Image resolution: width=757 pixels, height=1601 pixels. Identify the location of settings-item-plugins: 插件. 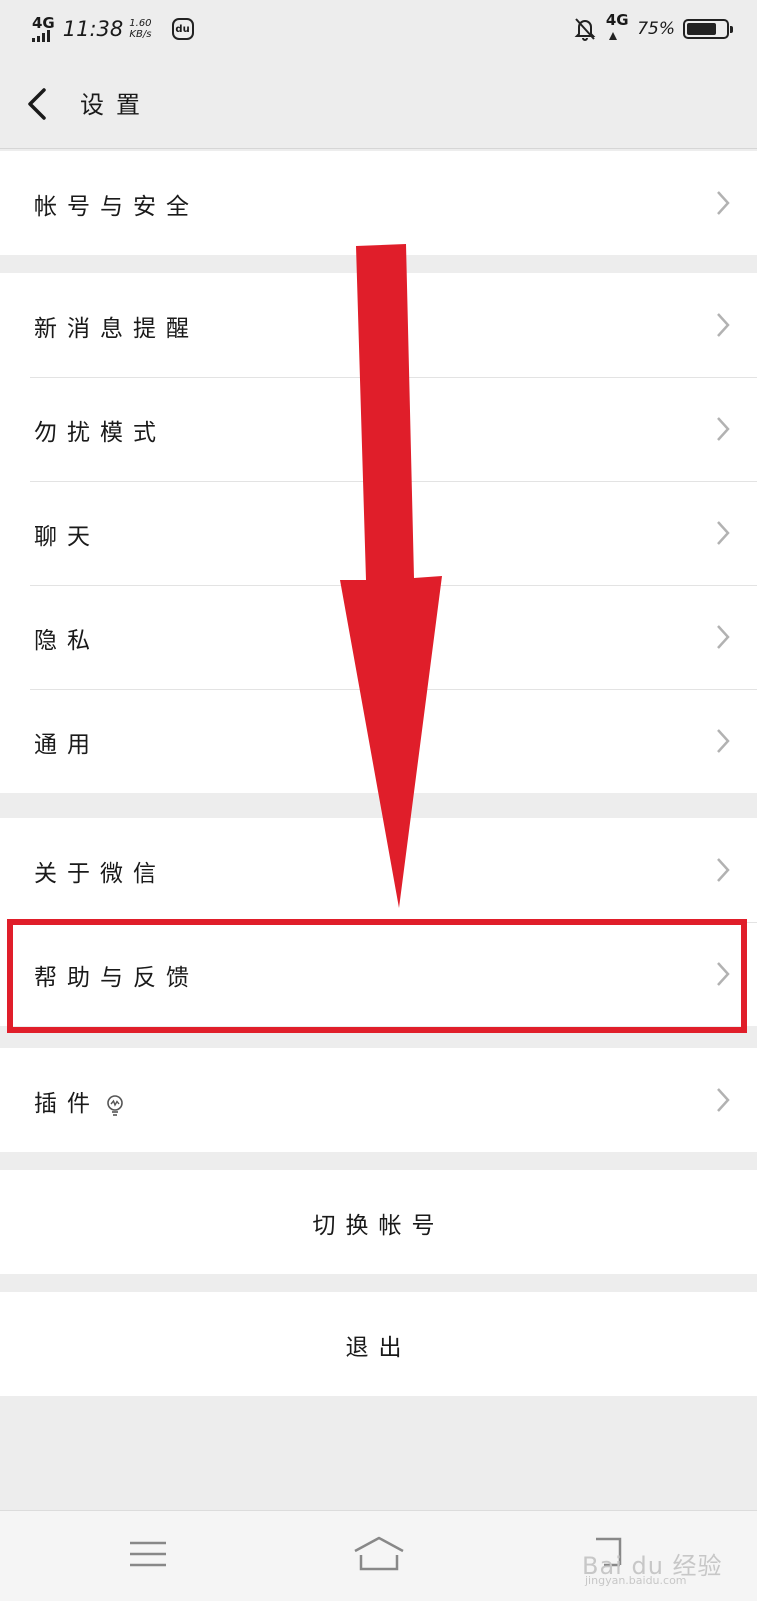
(378, 1100).